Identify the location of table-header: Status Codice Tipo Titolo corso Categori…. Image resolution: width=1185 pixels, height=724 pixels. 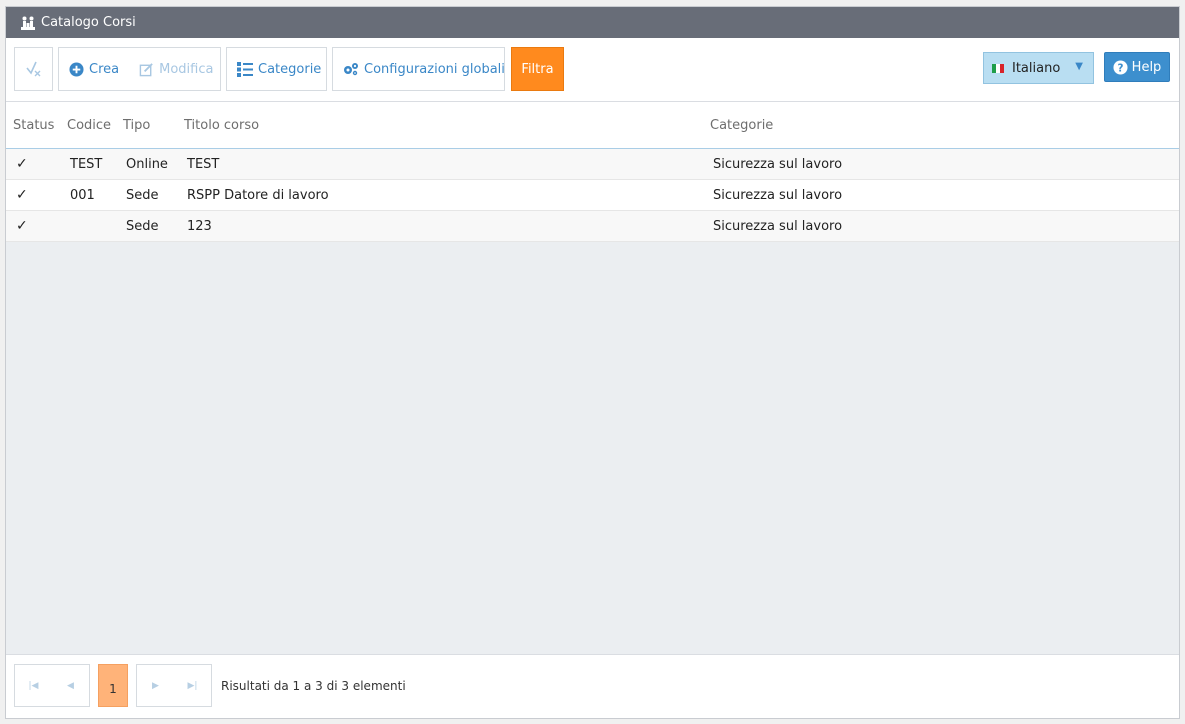
(592, 125).